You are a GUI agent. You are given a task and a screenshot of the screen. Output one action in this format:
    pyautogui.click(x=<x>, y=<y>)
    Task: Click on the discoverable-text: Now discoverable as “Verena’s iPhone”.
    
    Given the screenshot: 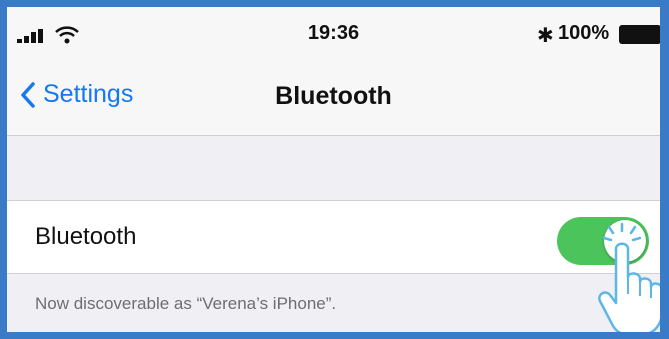 What is the action you would take?
    pyautogui.click(x=186, y=303)
    